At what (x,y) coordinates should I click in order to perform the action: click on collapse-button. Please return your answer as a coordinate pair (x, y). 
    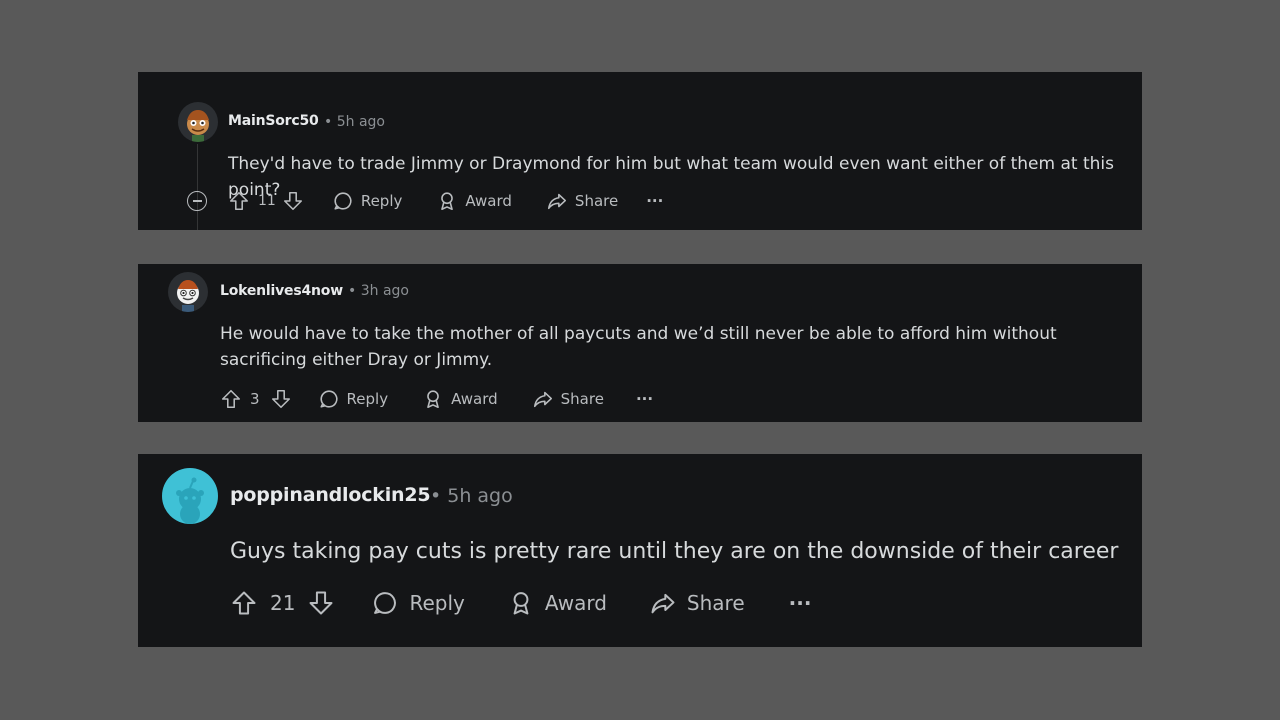
    Looking at the image, I should click on (197, 201).